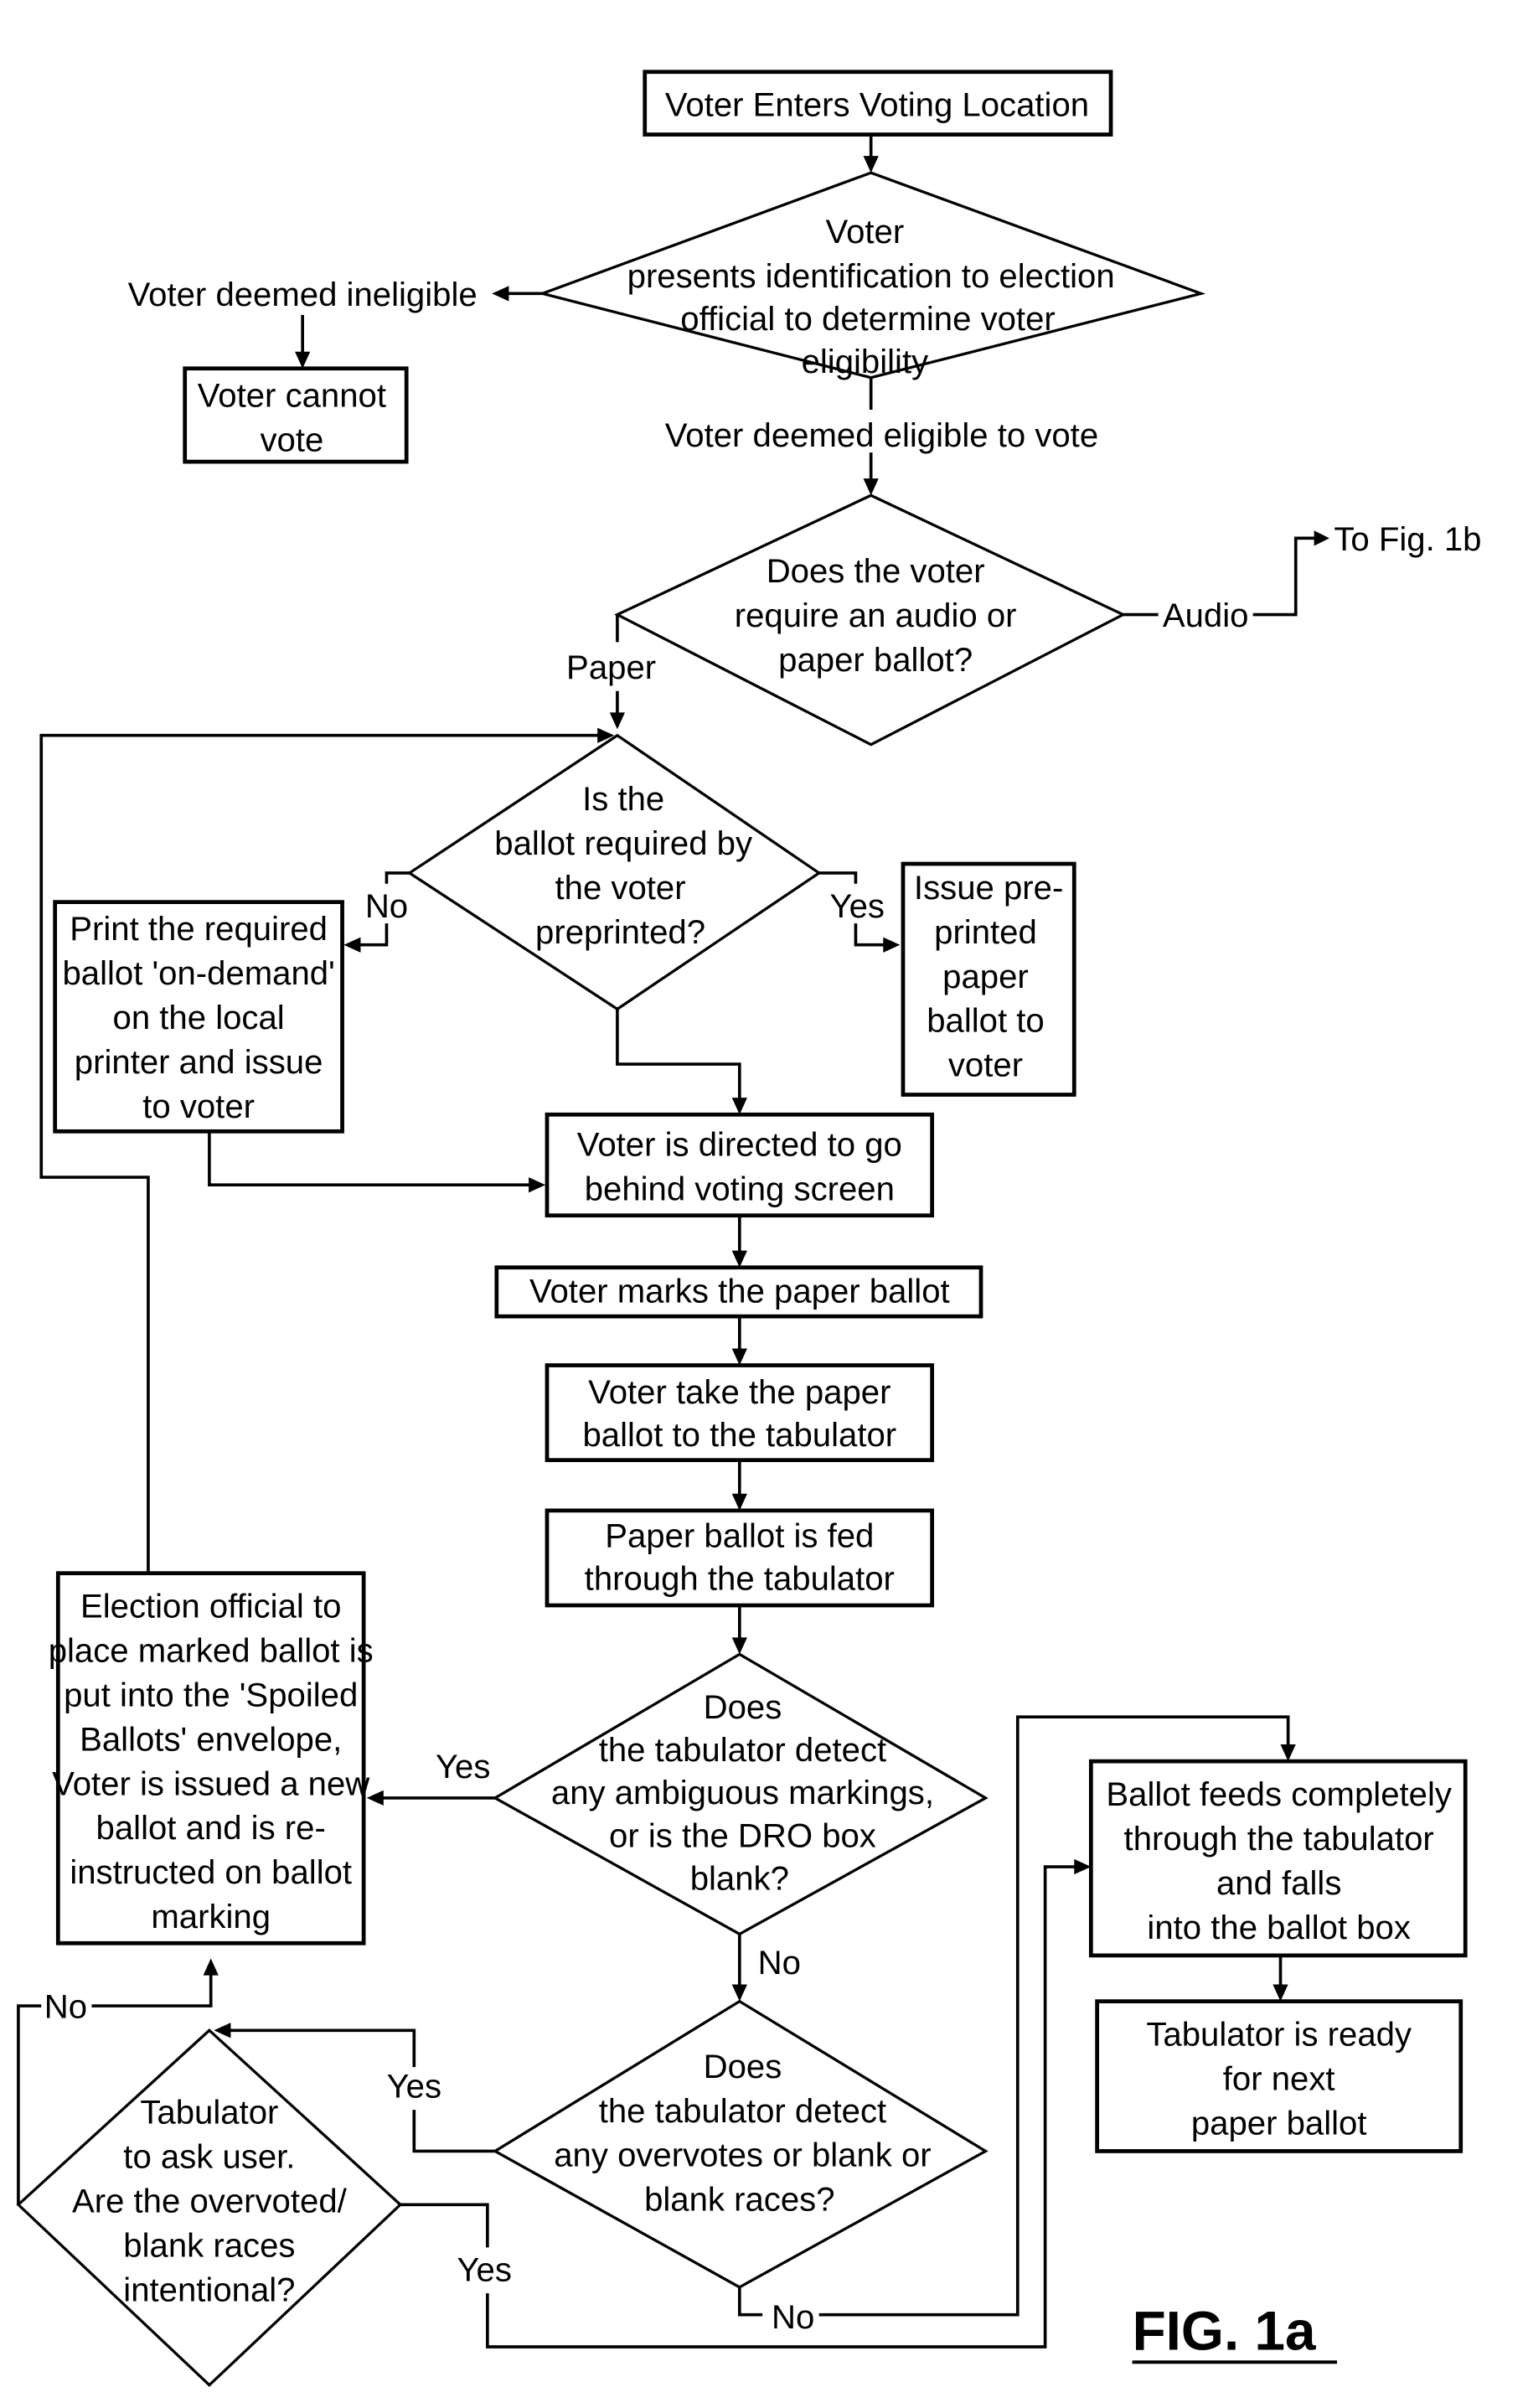 The image size is (1528, 2408). I want to click on node-text-line: voter, so click(985, 1065).